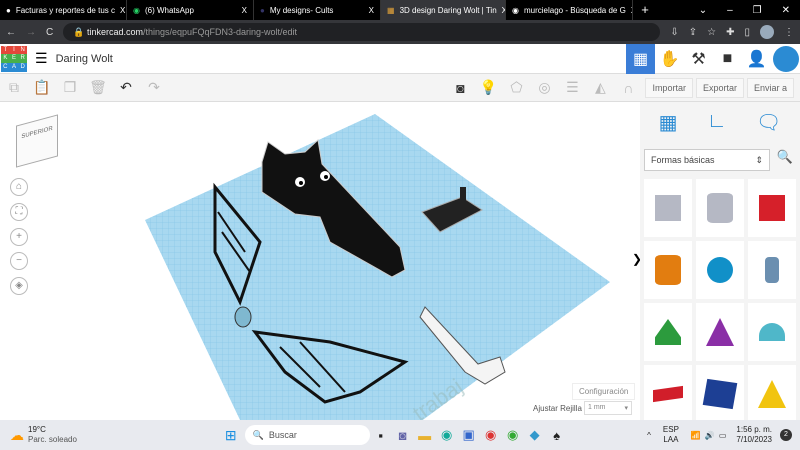 The height and width of the screenshot is (450, 800). What do you see at coordinates (19, 187) in the screenshot?
I see `home-view-button: ⌂` at bounding box center [19, 187].